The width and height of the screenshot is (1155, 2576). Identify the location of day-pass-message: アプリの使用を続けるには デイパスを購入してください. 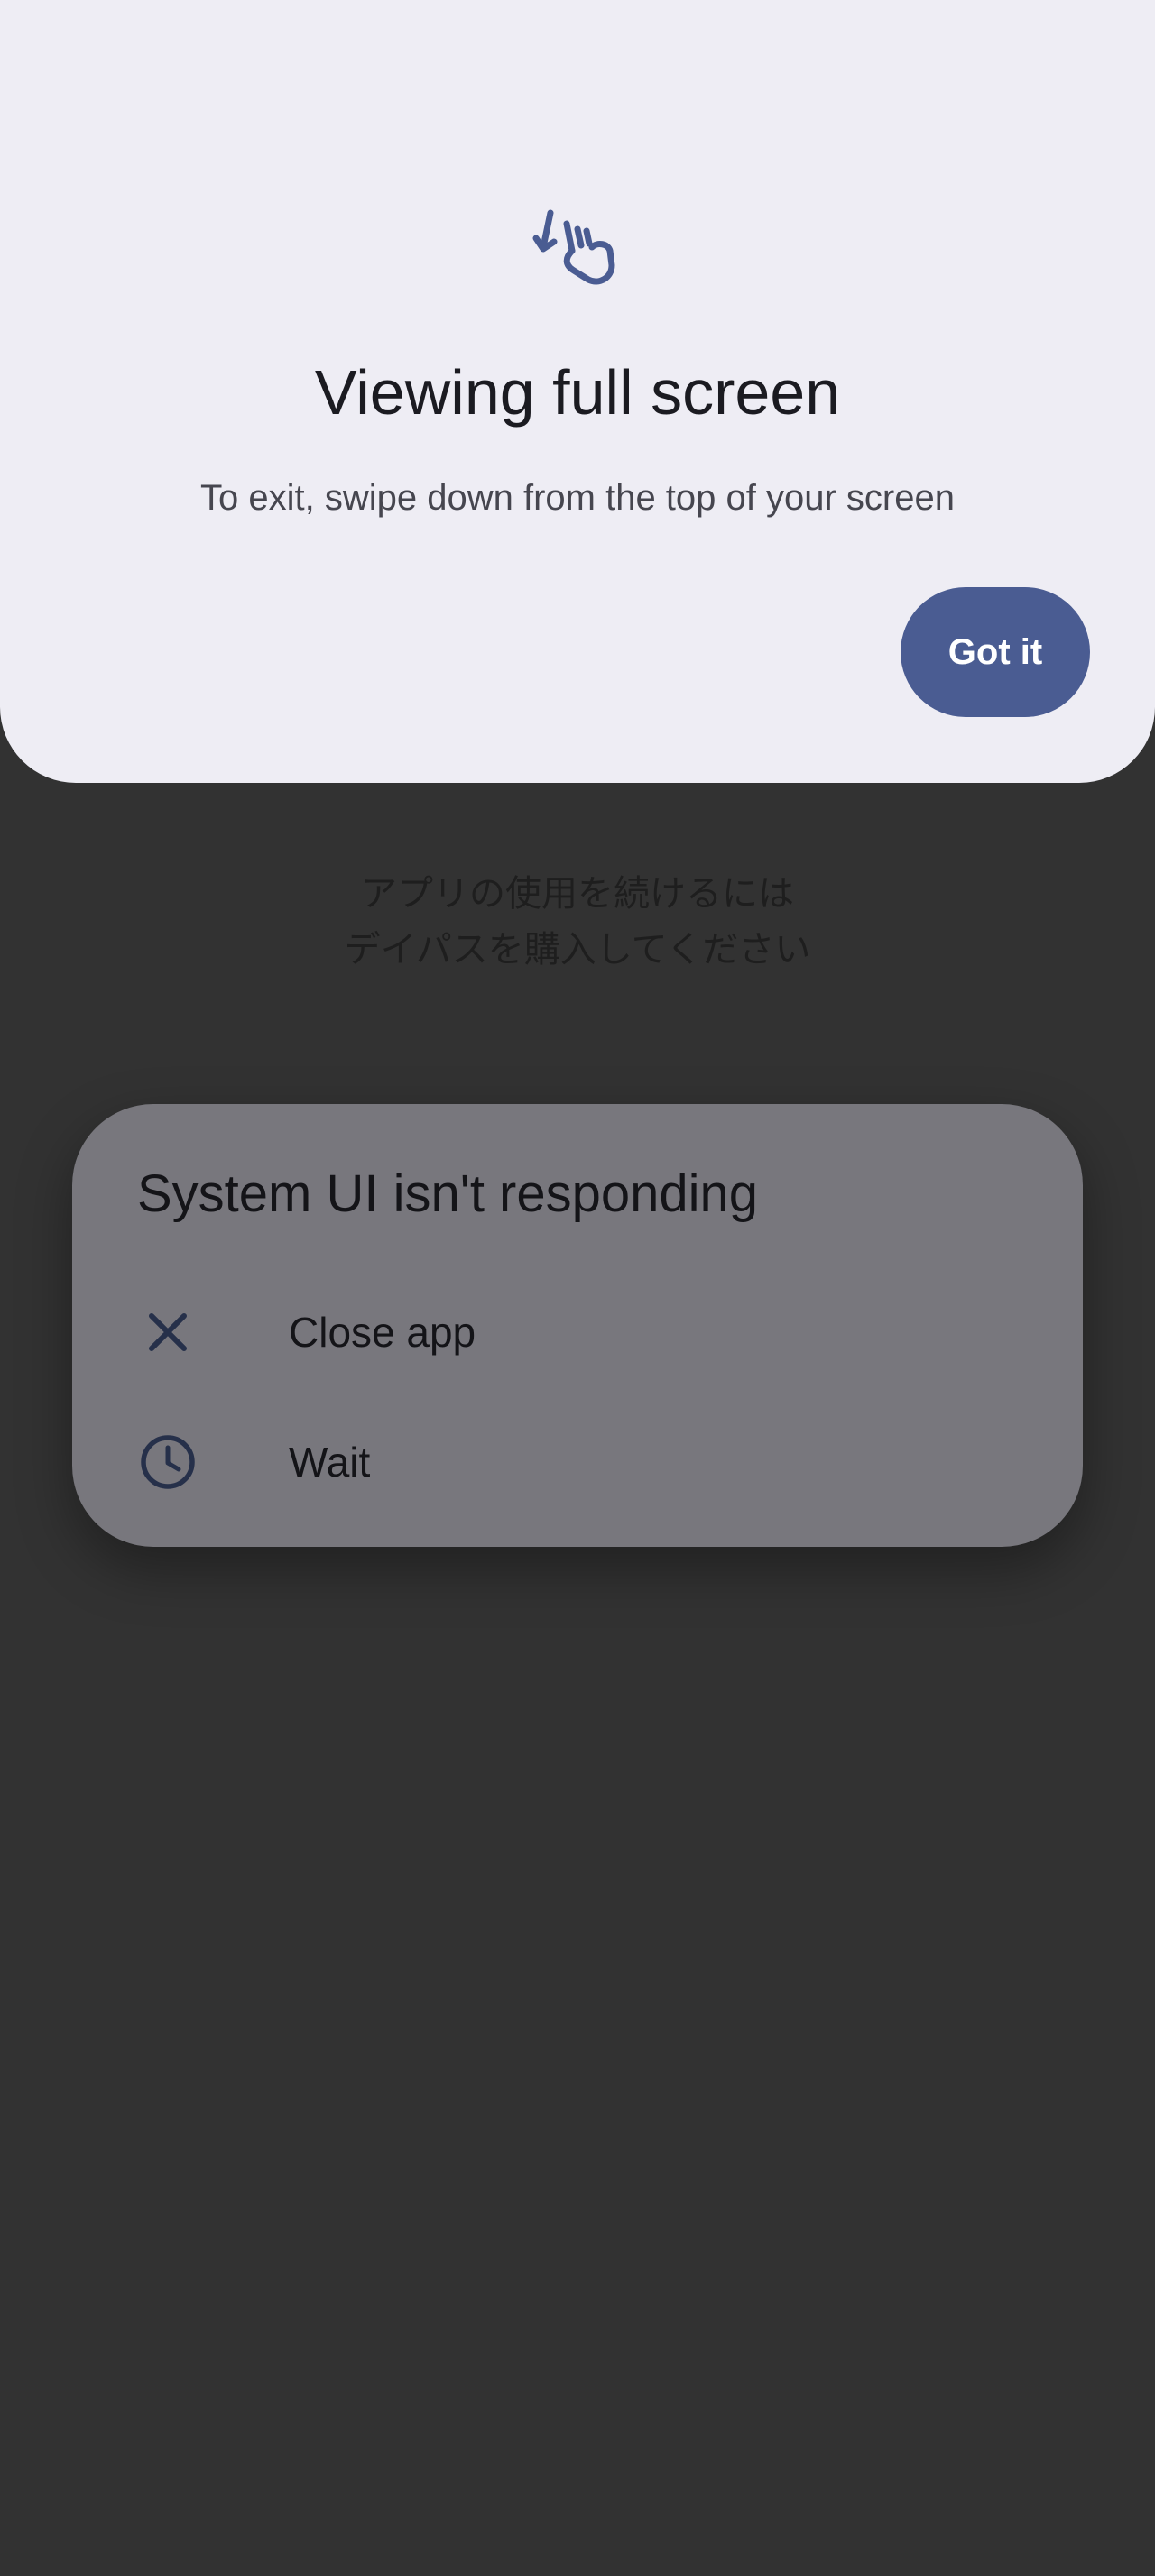
(577, 922).